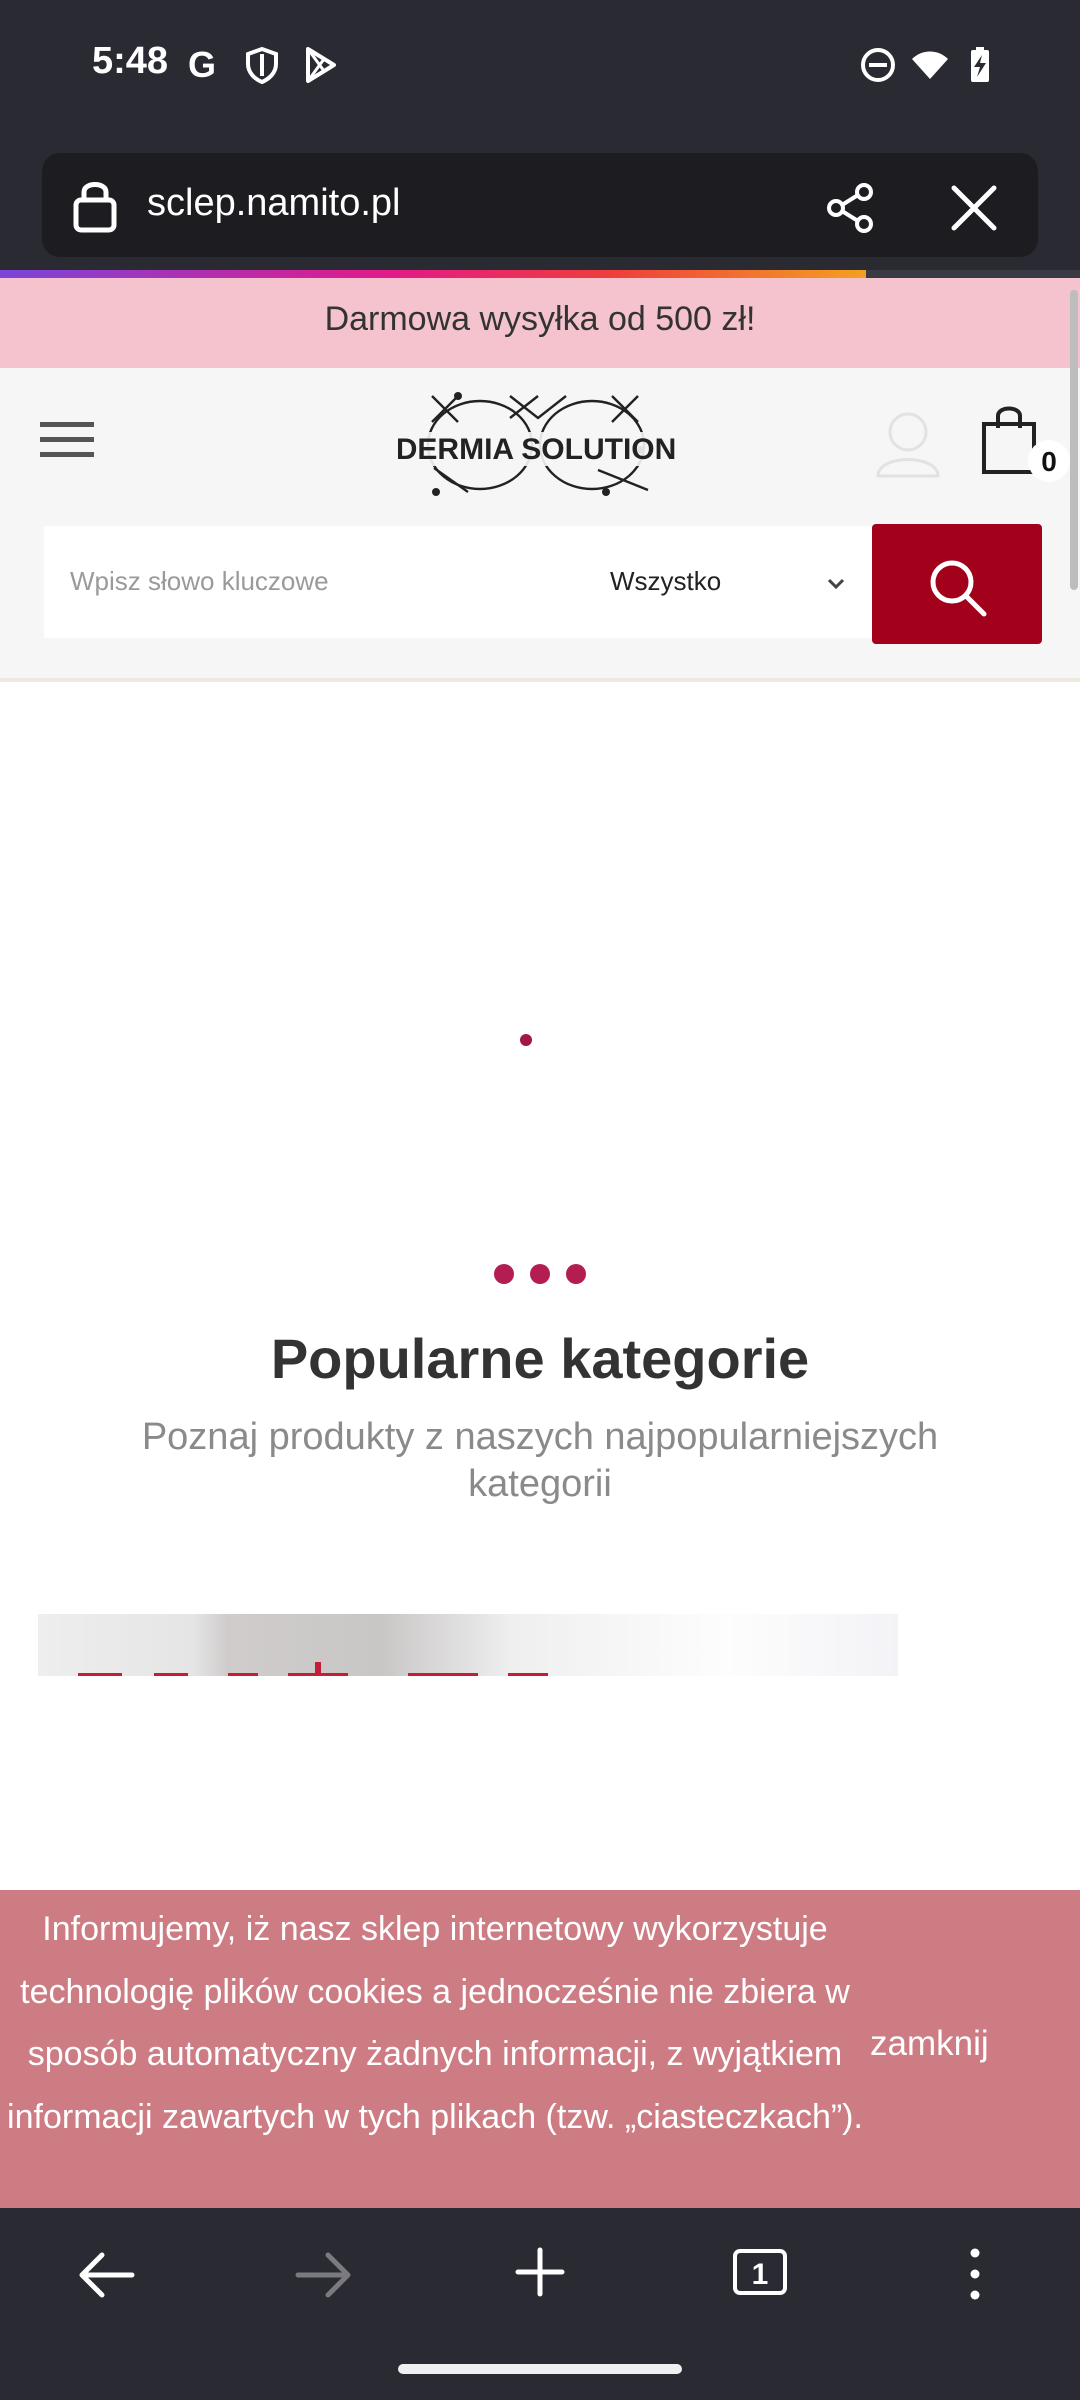 This screenshot has height=2400, width=1080. Describe the element at coordinates (973, 274) in the screenshot. I see `page-load-progress-track` at that location.